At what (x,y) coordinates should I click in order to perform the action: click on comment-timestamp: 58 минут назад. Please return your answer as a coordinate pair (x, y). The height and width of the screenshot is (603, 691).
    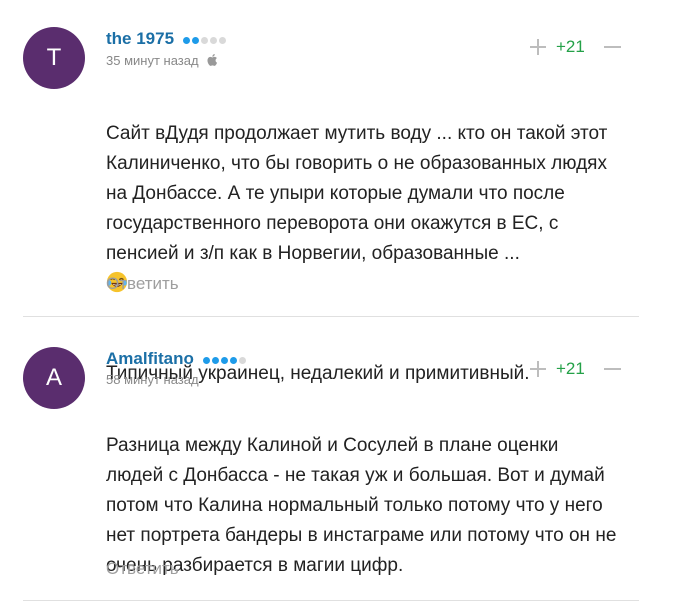
    Looking at the image, I should click on (152, 379).